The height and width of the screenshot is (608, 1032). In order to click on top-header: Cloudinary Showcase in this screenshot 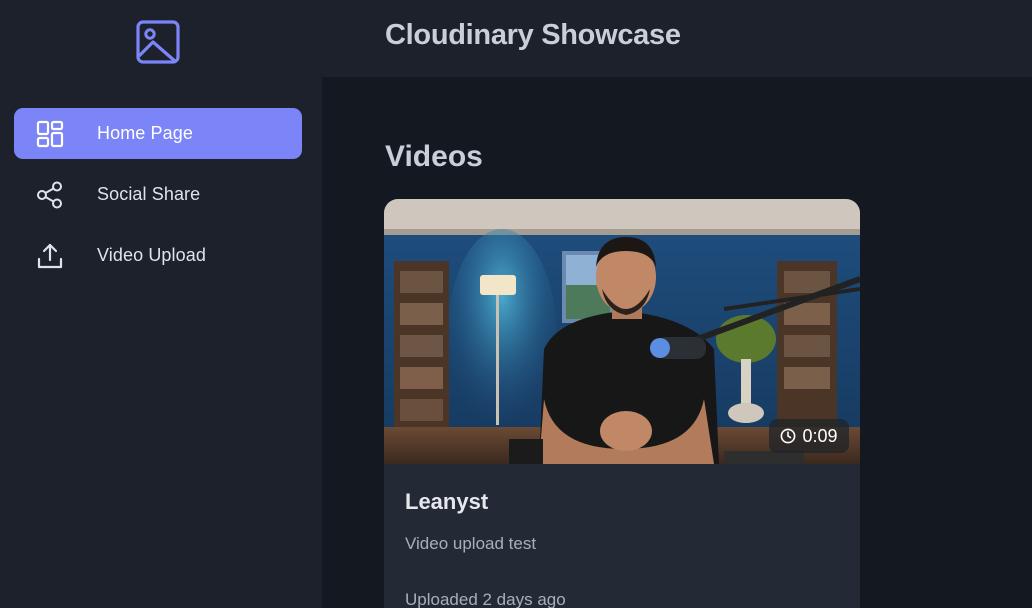, I will do `click(677, 38)`.